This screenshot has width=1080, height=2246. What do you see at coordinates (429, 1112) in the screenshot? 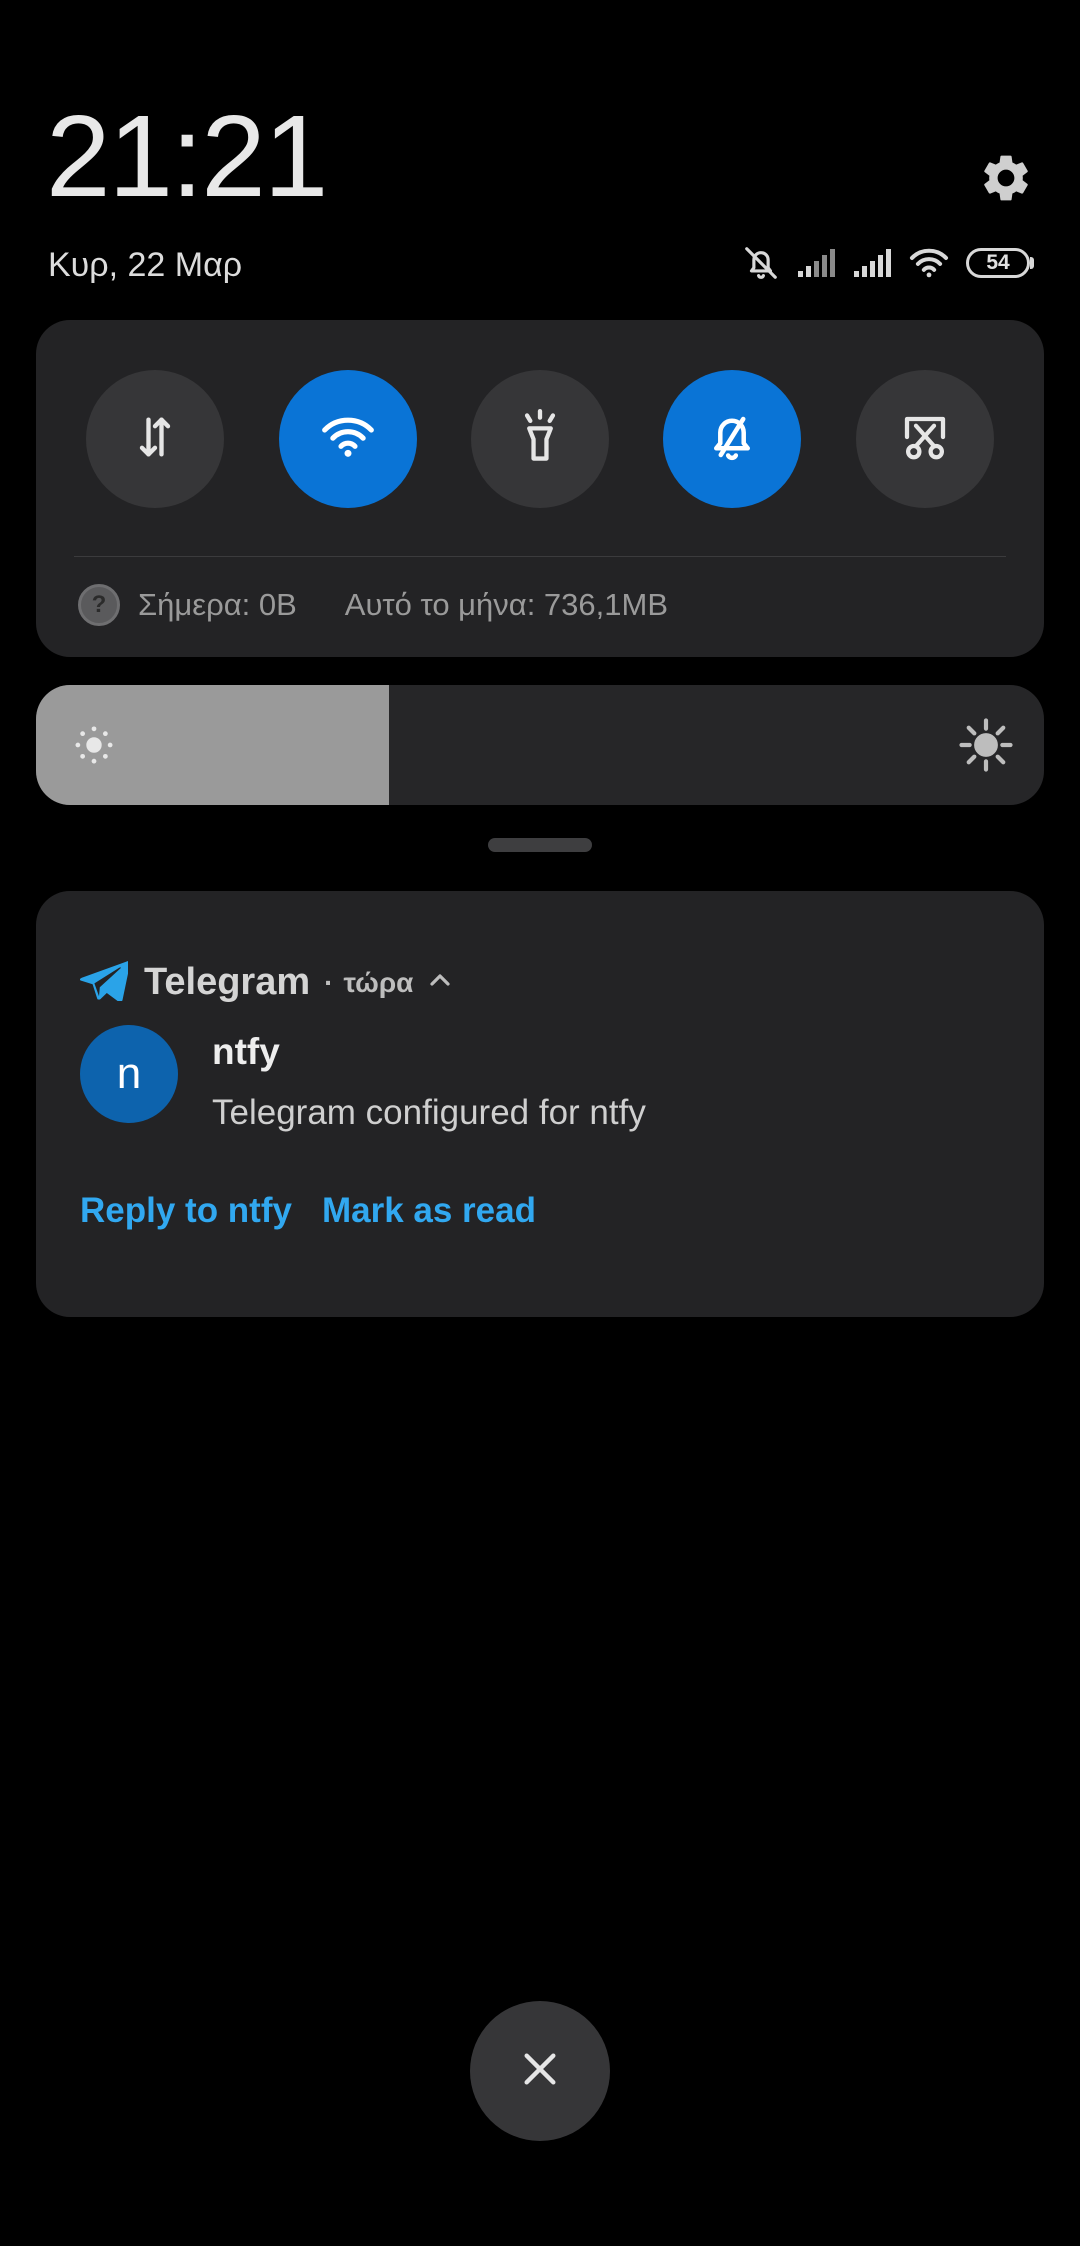
I see `notification-body: Telegram configured for ntfy` at bounding box center [429, 1112].